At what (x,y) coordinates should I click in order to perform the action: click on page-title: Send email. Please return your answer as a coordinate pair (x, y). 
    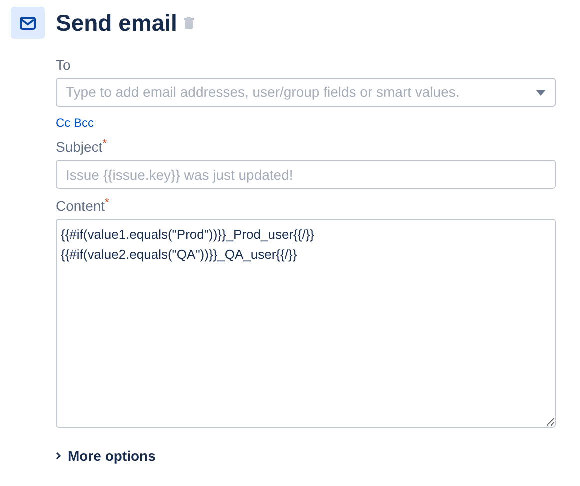
    Looking at the image, I should click on (117, 23).